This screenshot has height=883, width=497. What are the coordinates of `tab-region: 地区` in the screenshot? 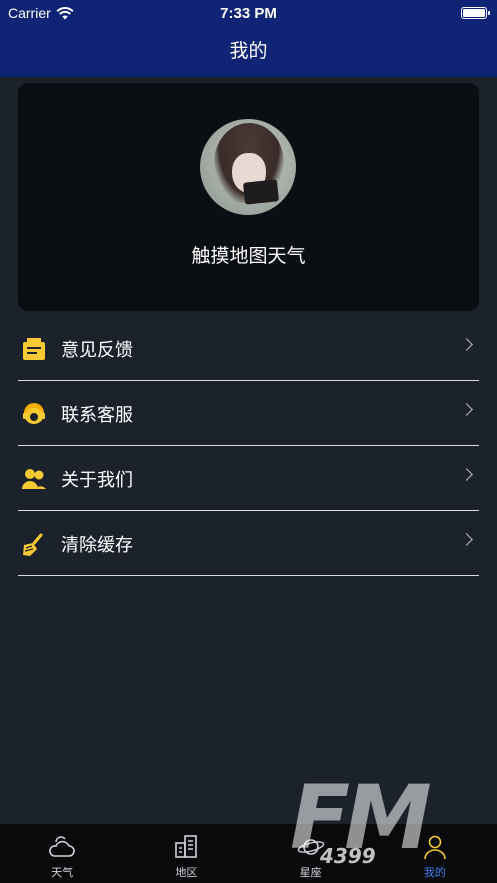 It's located at (186, 853).